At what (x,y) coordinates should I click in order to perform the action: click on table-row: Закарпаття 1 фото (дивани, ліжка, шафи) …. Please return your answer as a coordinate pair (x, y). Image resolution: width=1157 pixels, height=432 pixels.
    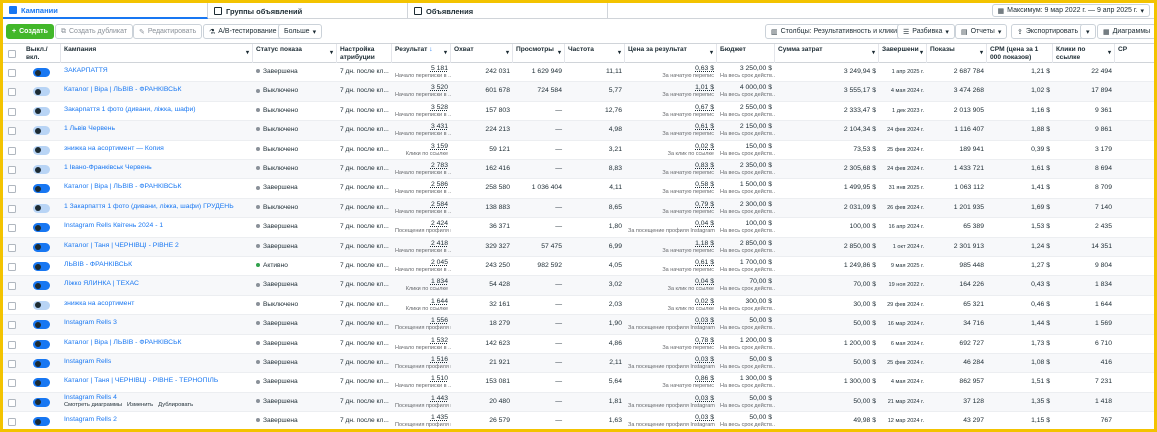
    Looking at the image, I should click on (578, 112).